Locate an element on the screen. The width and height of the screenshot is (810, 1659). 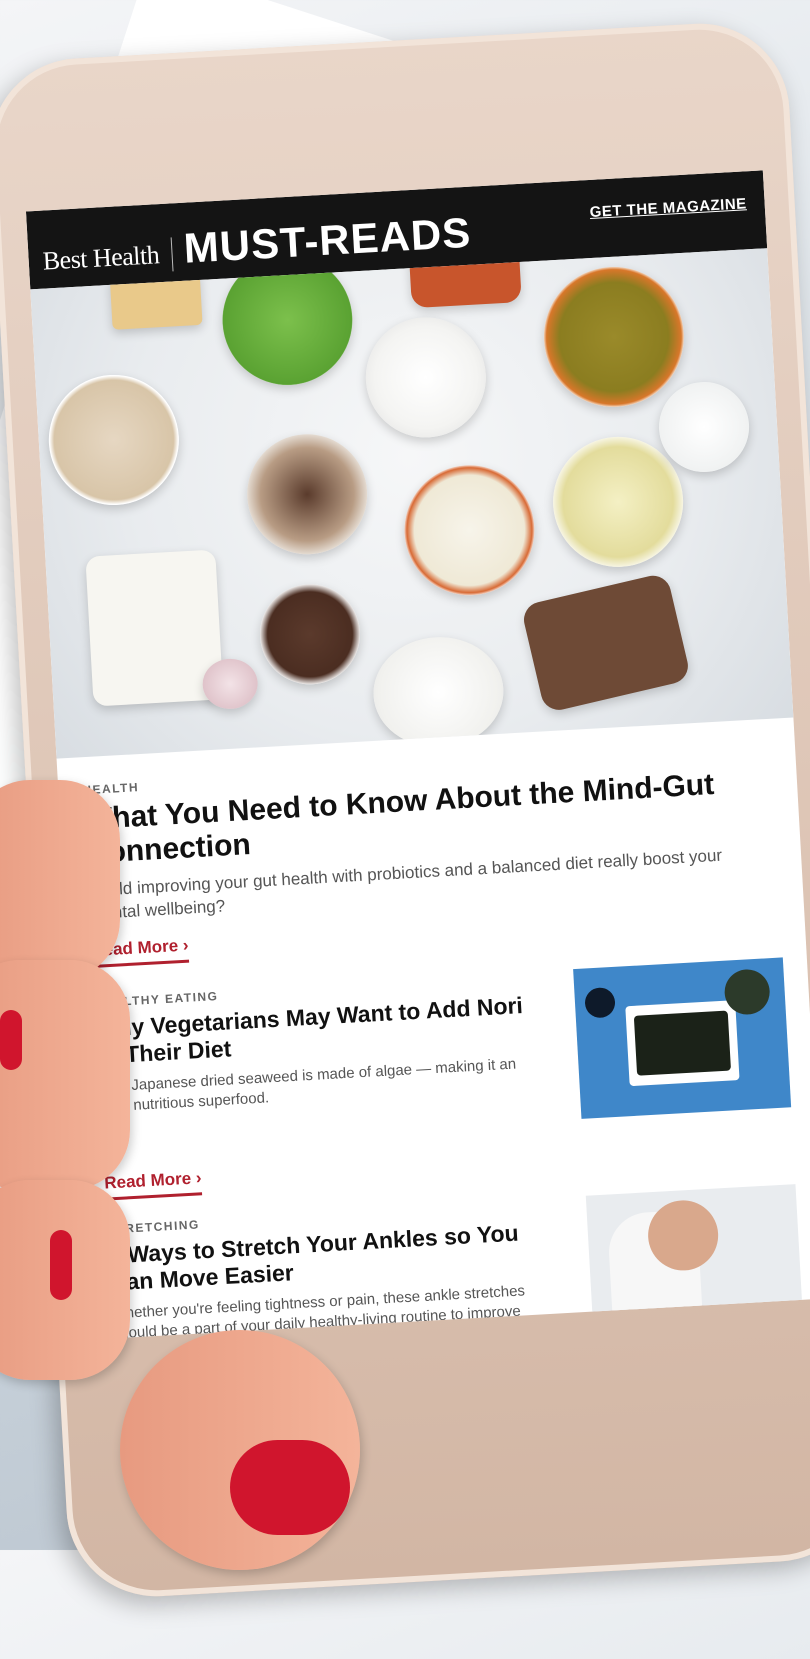
seaweed-plate is located at coordinates (682, 1043).